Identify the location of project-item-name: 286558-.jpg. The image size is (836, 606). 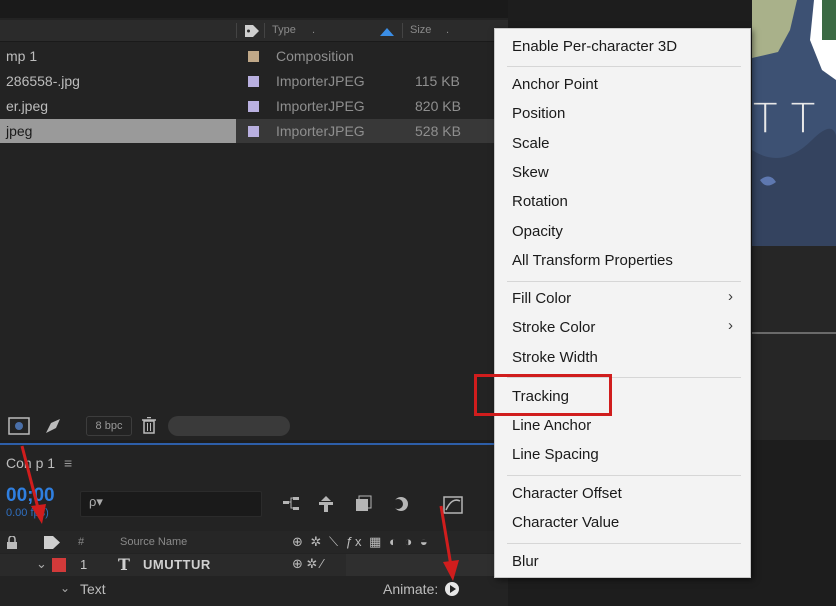
(43, 81).